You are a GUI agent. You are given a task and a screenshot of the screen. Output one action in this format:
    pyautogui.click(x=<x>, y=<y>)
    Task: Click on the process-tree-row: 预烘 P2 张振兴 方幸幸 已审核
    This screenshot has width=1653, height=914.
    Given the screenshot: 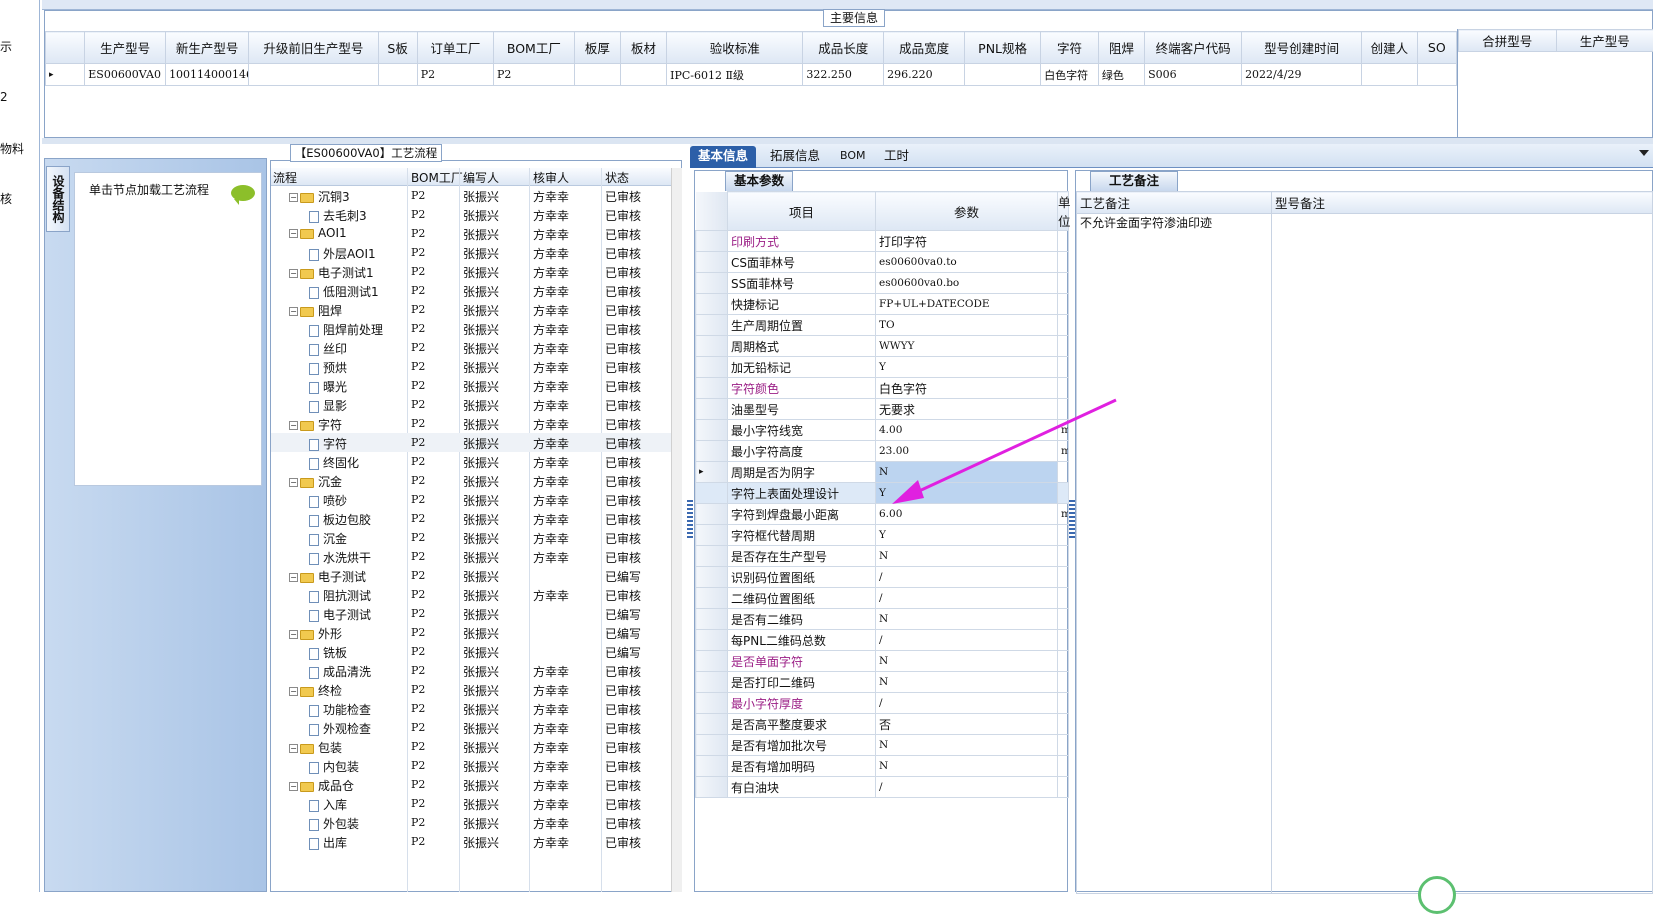 What is the action you would take?
    pyautogui.click(x=471, y=366)
    